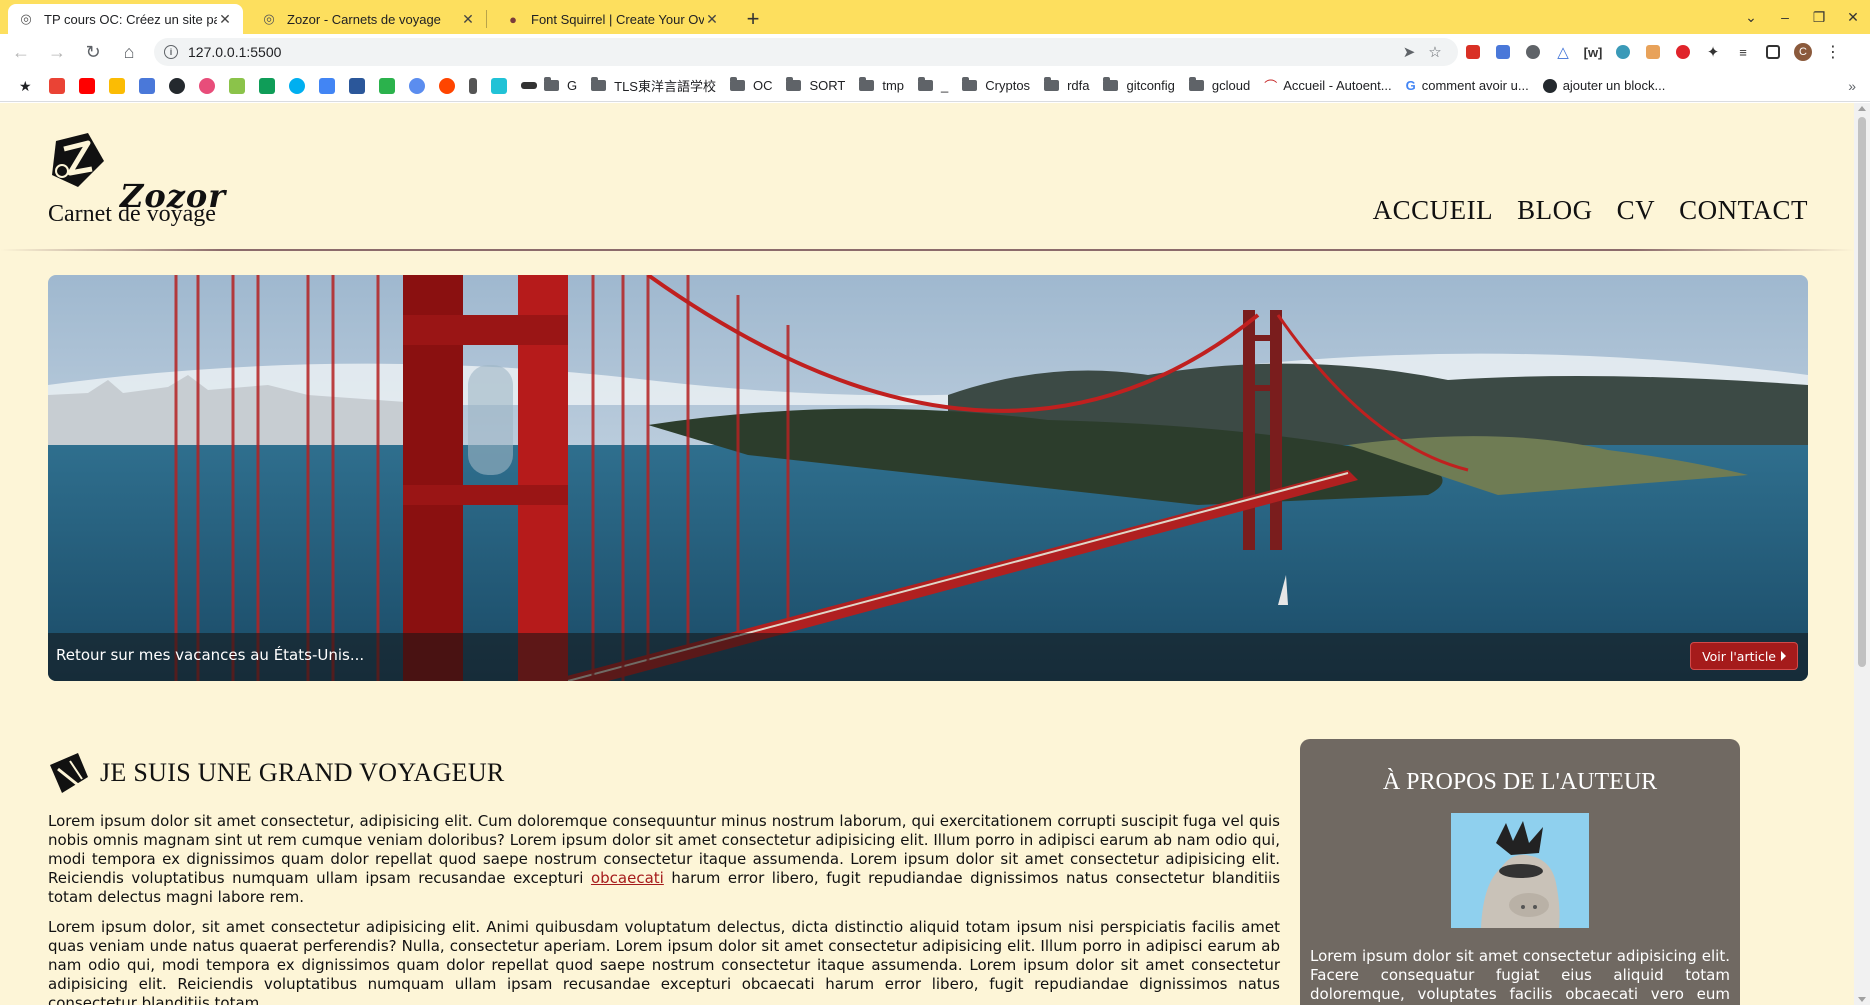 The width and height of the screenshot is (1870, 1005). Describe the element at coordinates (1503, 52) in the screenshot. I see `translate-icon` at that location.